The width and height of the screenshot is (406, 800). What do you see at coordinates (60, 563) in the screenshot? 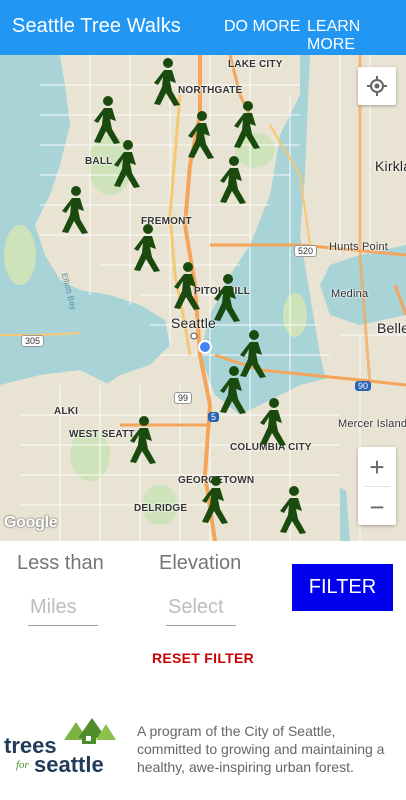
I see `less-than-label: Less than` at bounding box center [60, 563].